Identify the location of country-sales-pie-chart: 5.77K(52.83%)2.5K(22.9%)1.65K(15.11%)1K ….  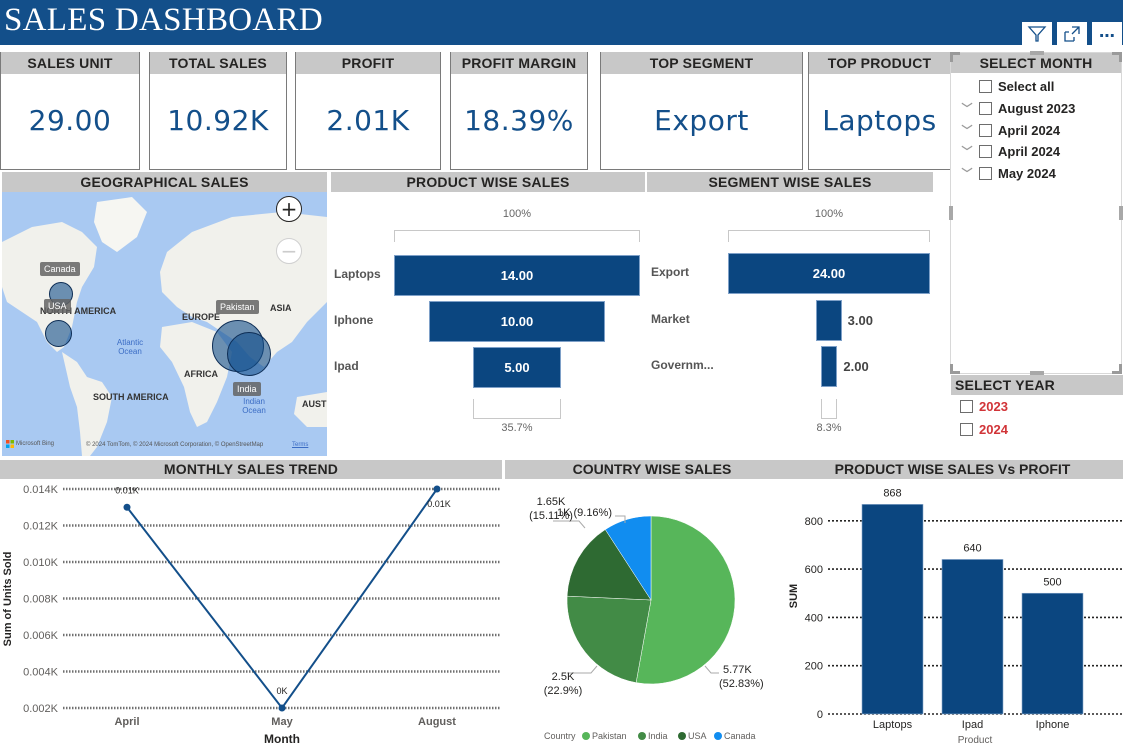
(646, 618).